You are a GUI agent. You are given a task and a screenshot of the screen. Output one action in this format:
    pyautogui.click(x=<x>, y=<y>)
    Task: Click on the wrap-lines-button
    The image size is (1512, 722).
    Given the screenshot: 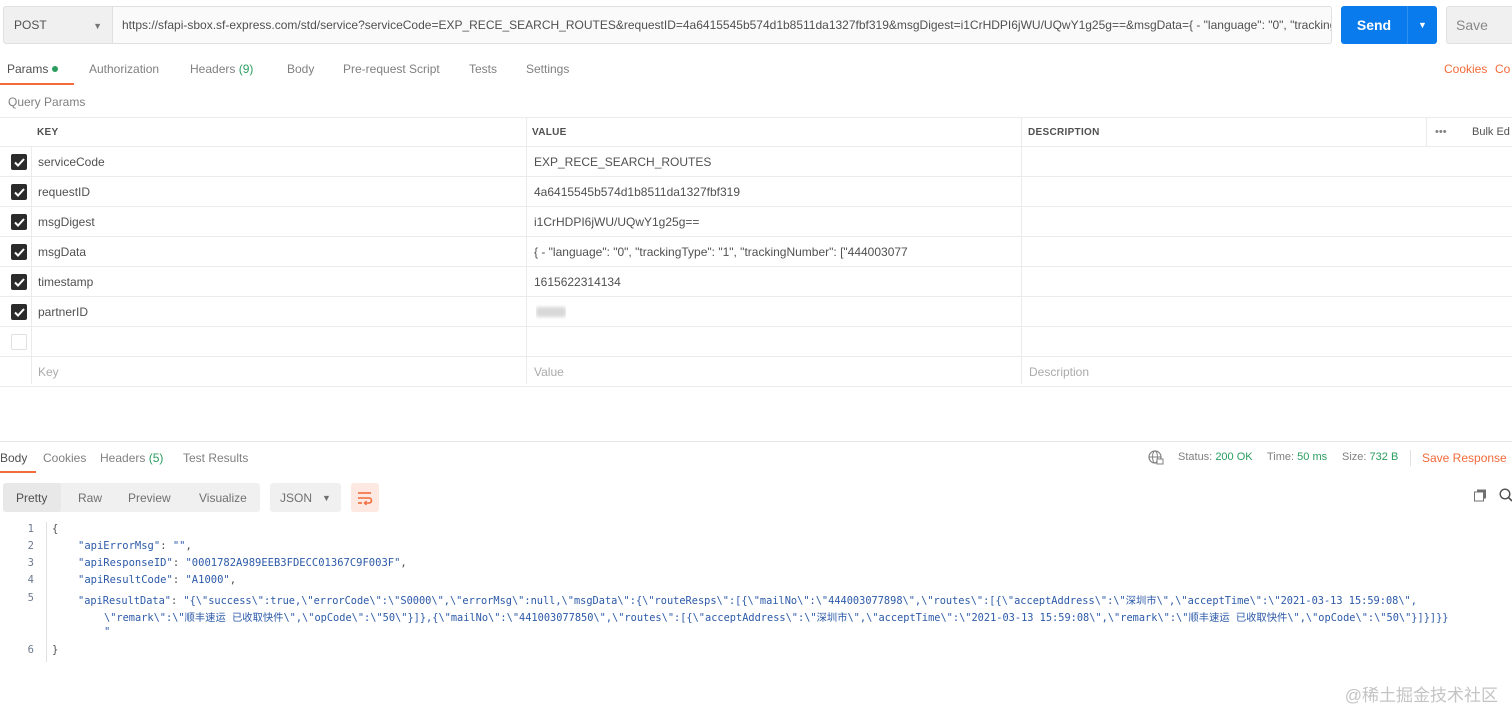 What is the action you would take?
    pyautogui.click(x=365, y=497)
    